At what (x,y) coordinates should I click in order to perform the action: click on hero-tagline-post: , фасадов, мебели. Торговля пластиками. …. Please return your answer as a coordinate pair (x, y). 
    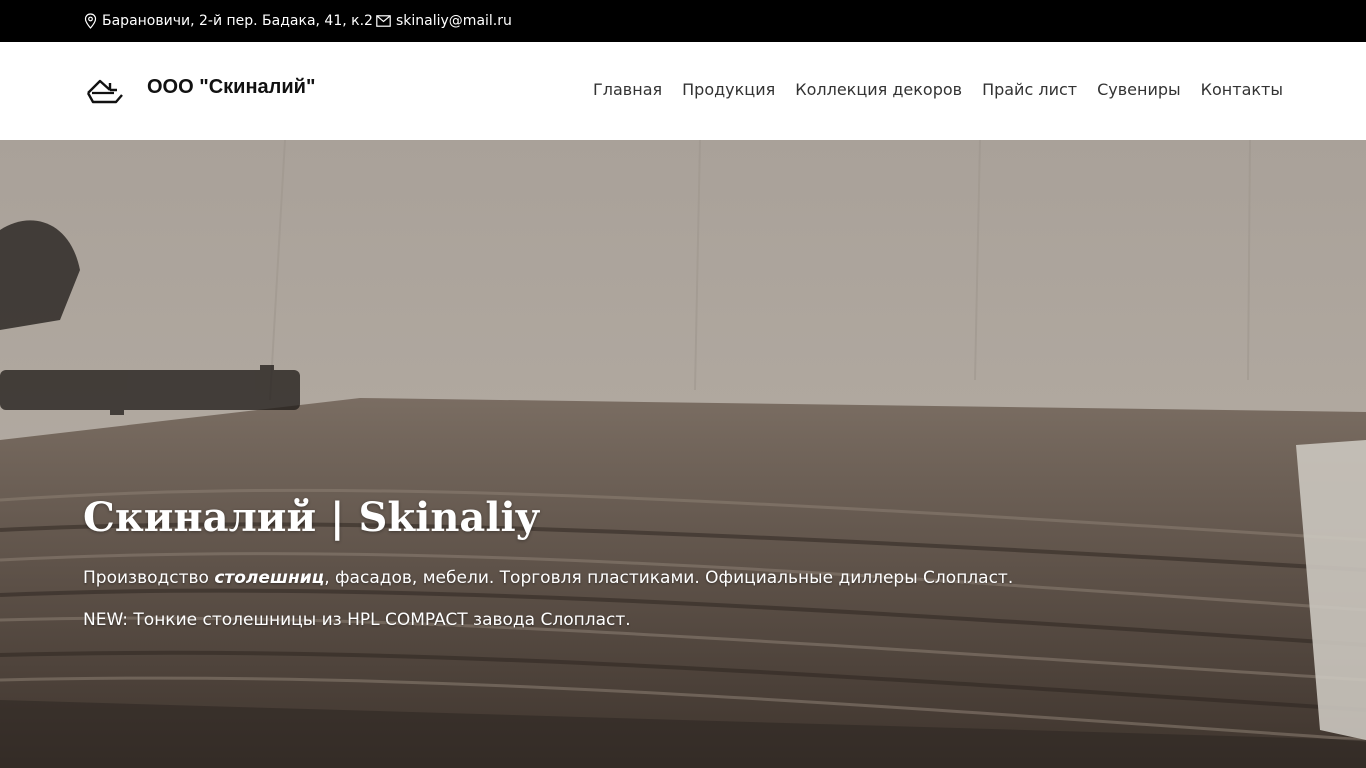
    Looking at the image, I should click on (669, 578).